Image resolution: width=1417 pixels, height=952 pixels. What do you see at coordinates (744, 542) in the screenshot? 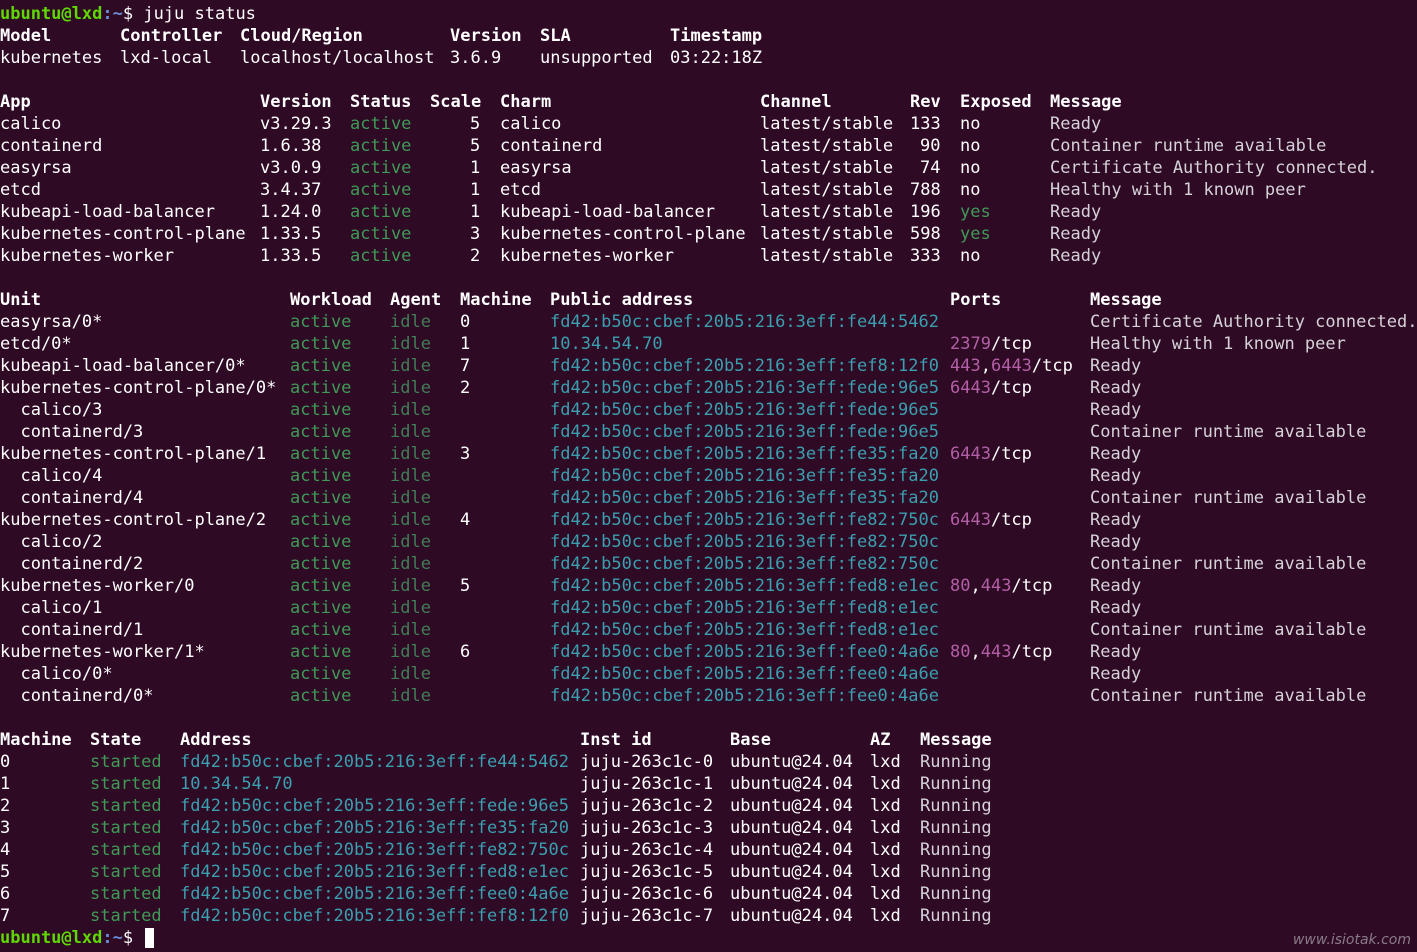
I see `unit-cell: fd42:b50c:cbef:20b5:216:3eff:fe82:750c` at bounding box center [744, 542].